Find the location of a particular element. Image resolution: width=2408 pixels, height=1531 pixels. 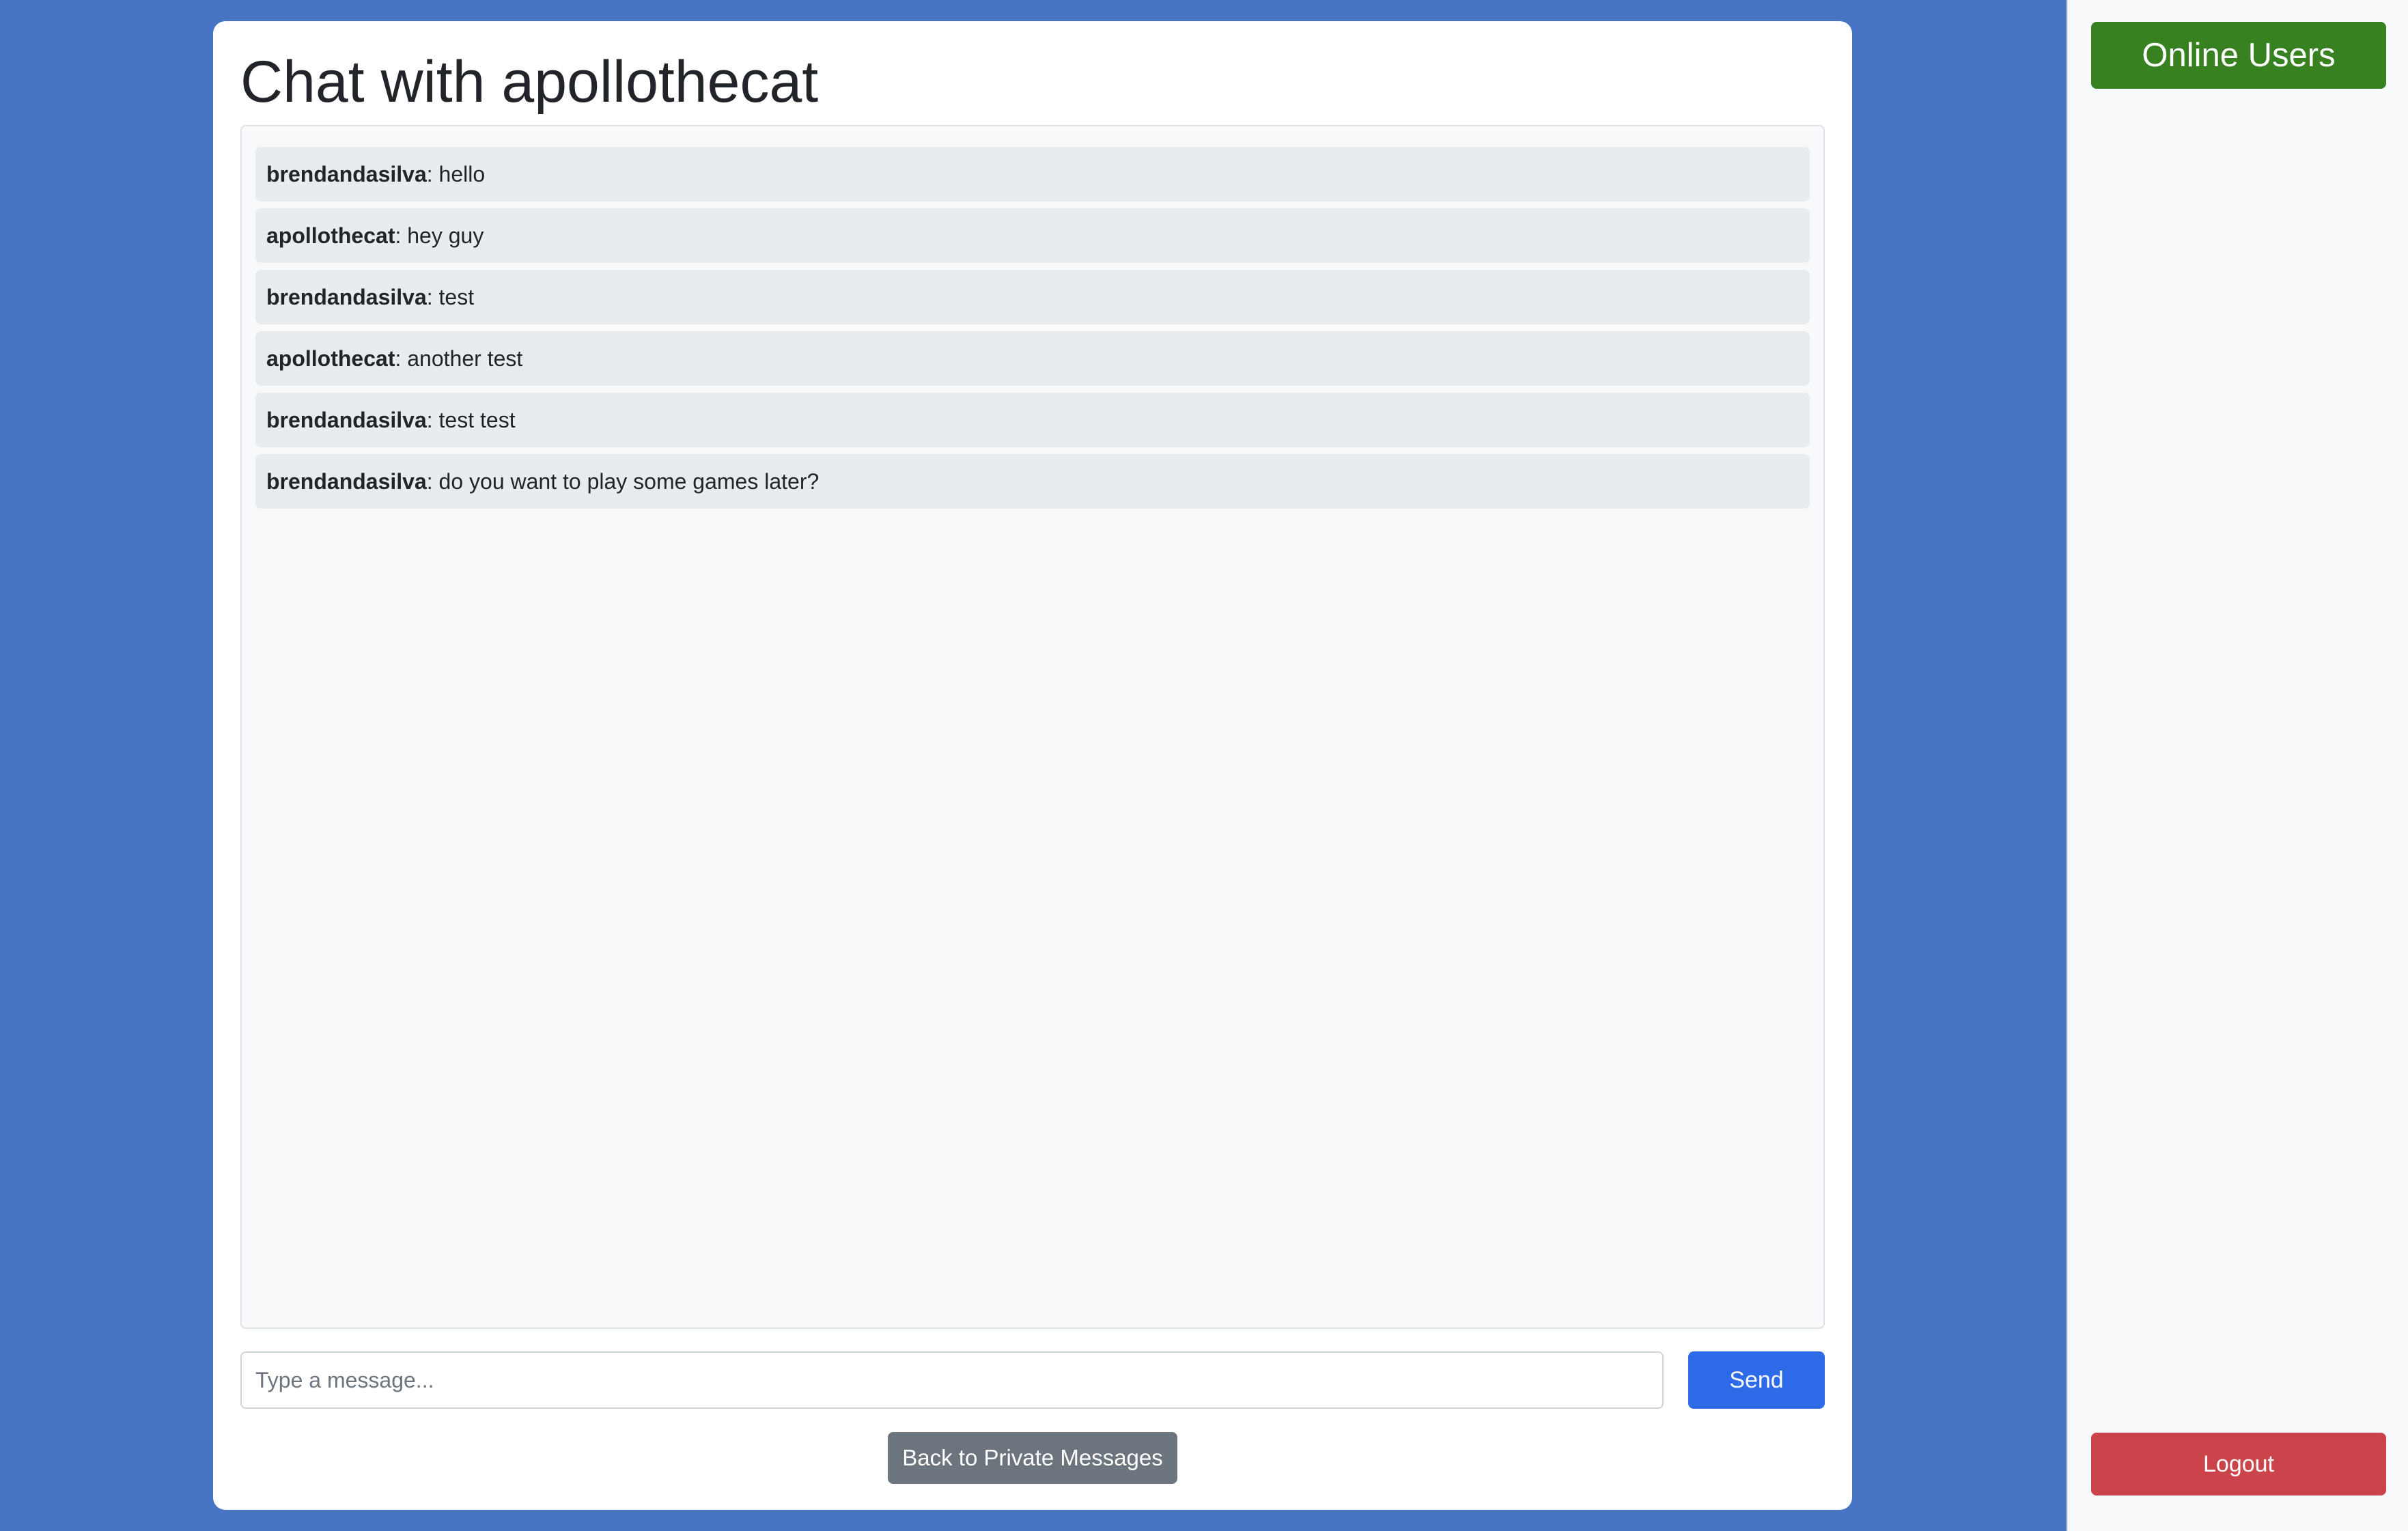

message-item: brendandasilva: hello is located at coordinates (1032, 174).